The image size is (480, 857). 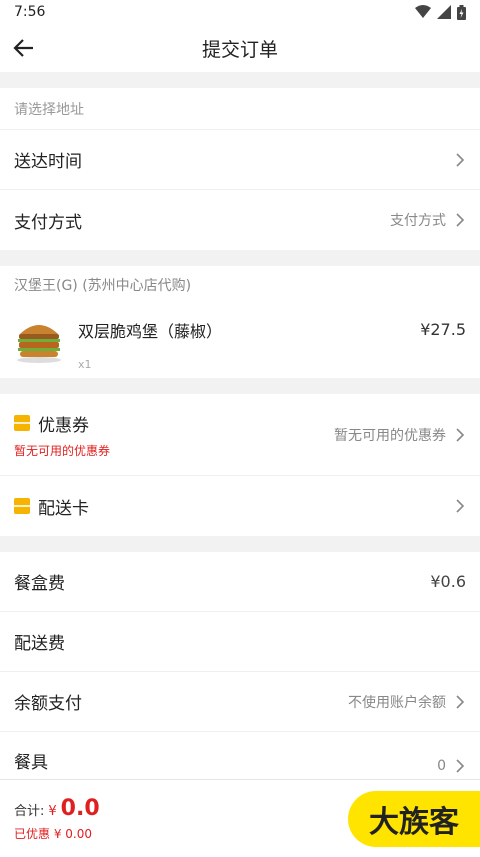 I want to click on page-title: 提交订单, so click(x=239, y=49).